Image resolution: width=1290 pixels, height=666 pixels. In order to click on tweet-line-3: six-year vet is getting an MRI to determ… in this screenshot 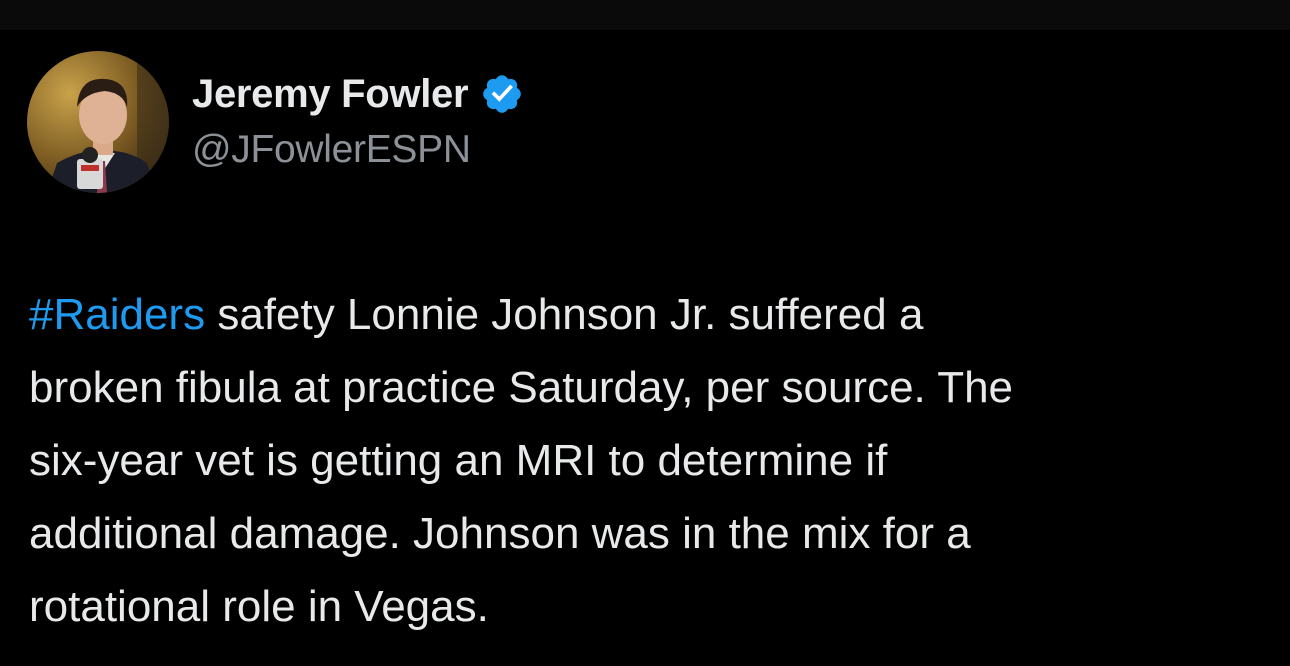, I will do `click(458, 460)`.